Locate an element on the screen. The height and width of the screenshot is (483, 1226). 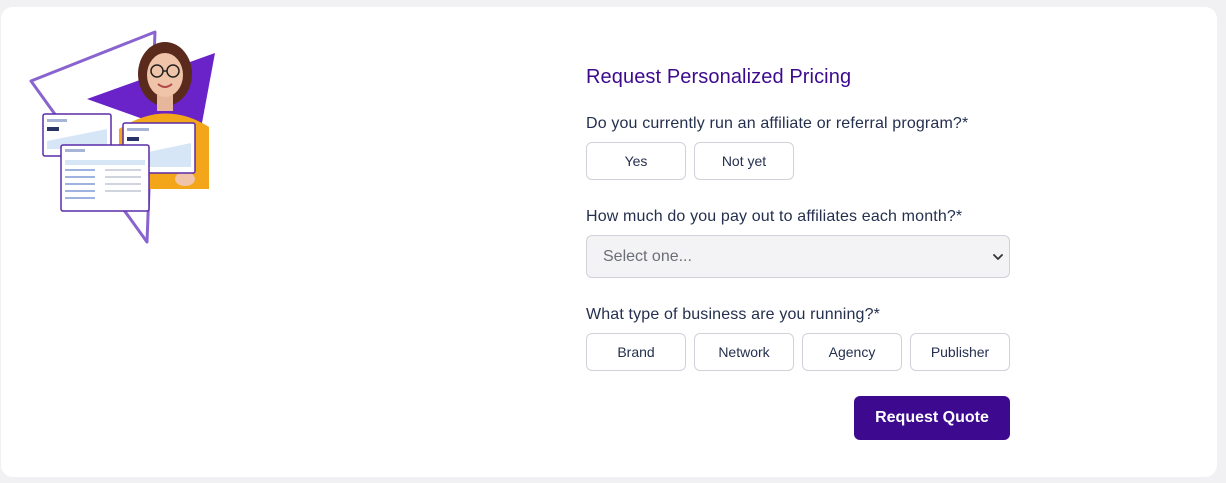
form-title: Request Personalized Pricing is located at coordinates (719, 77).